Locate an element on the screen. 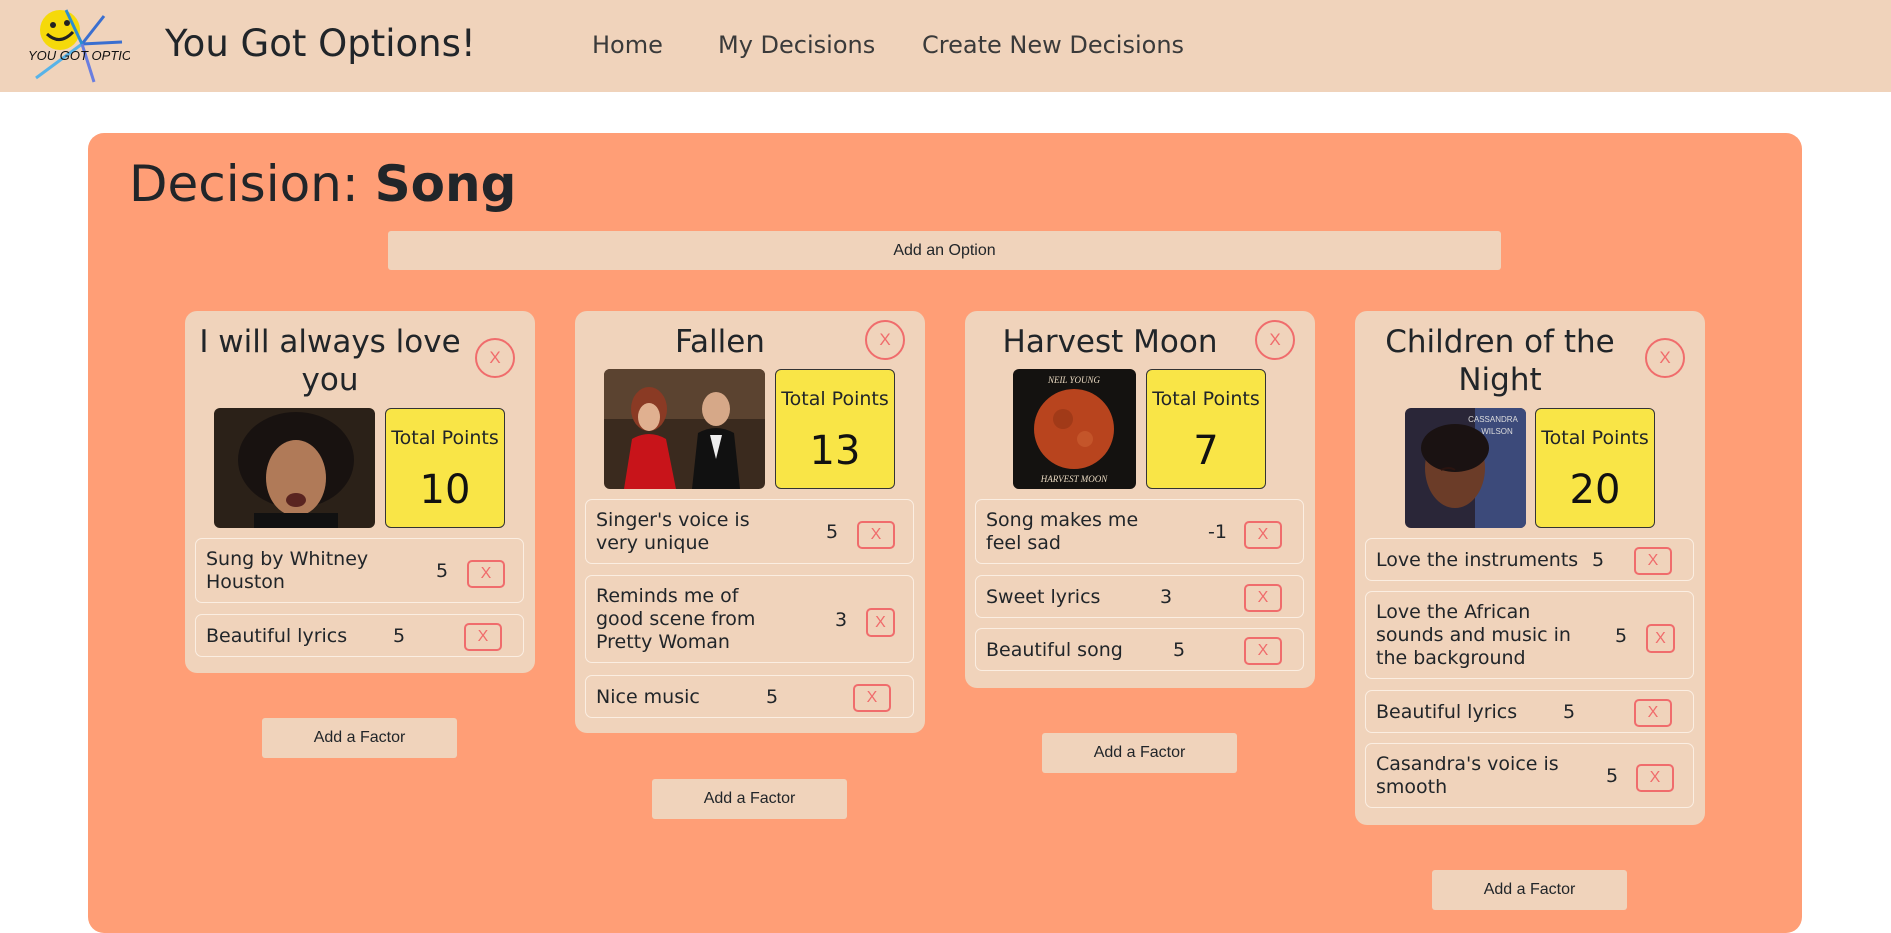 The image size is (1891, 933). svg-text: WILSON is located at coordinates (1497, 431).